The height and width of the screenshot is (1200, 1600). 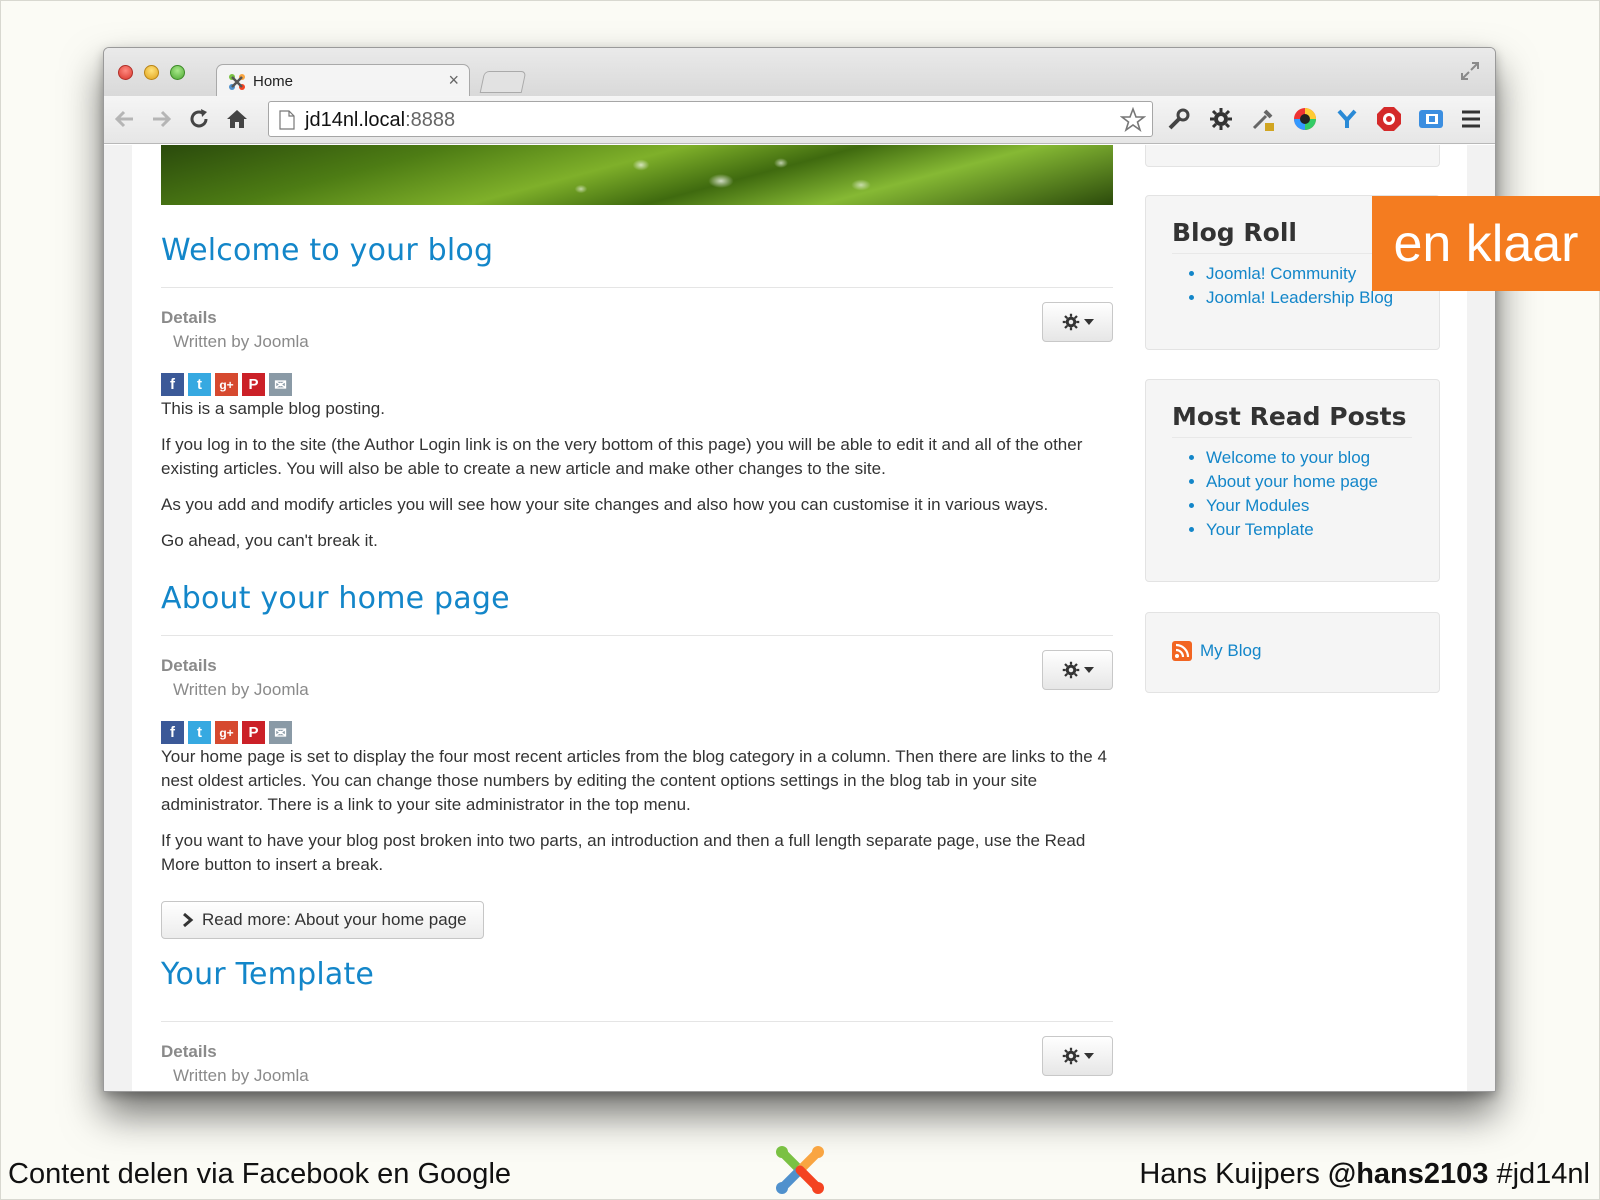 I want to click on zoom-window-button, so click(x=177, y=72).